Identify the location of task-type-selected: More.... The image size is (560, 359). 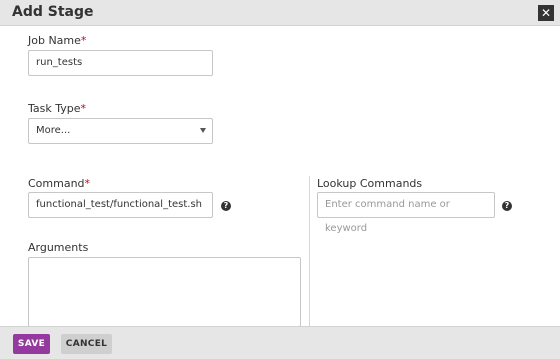
(53, 130).